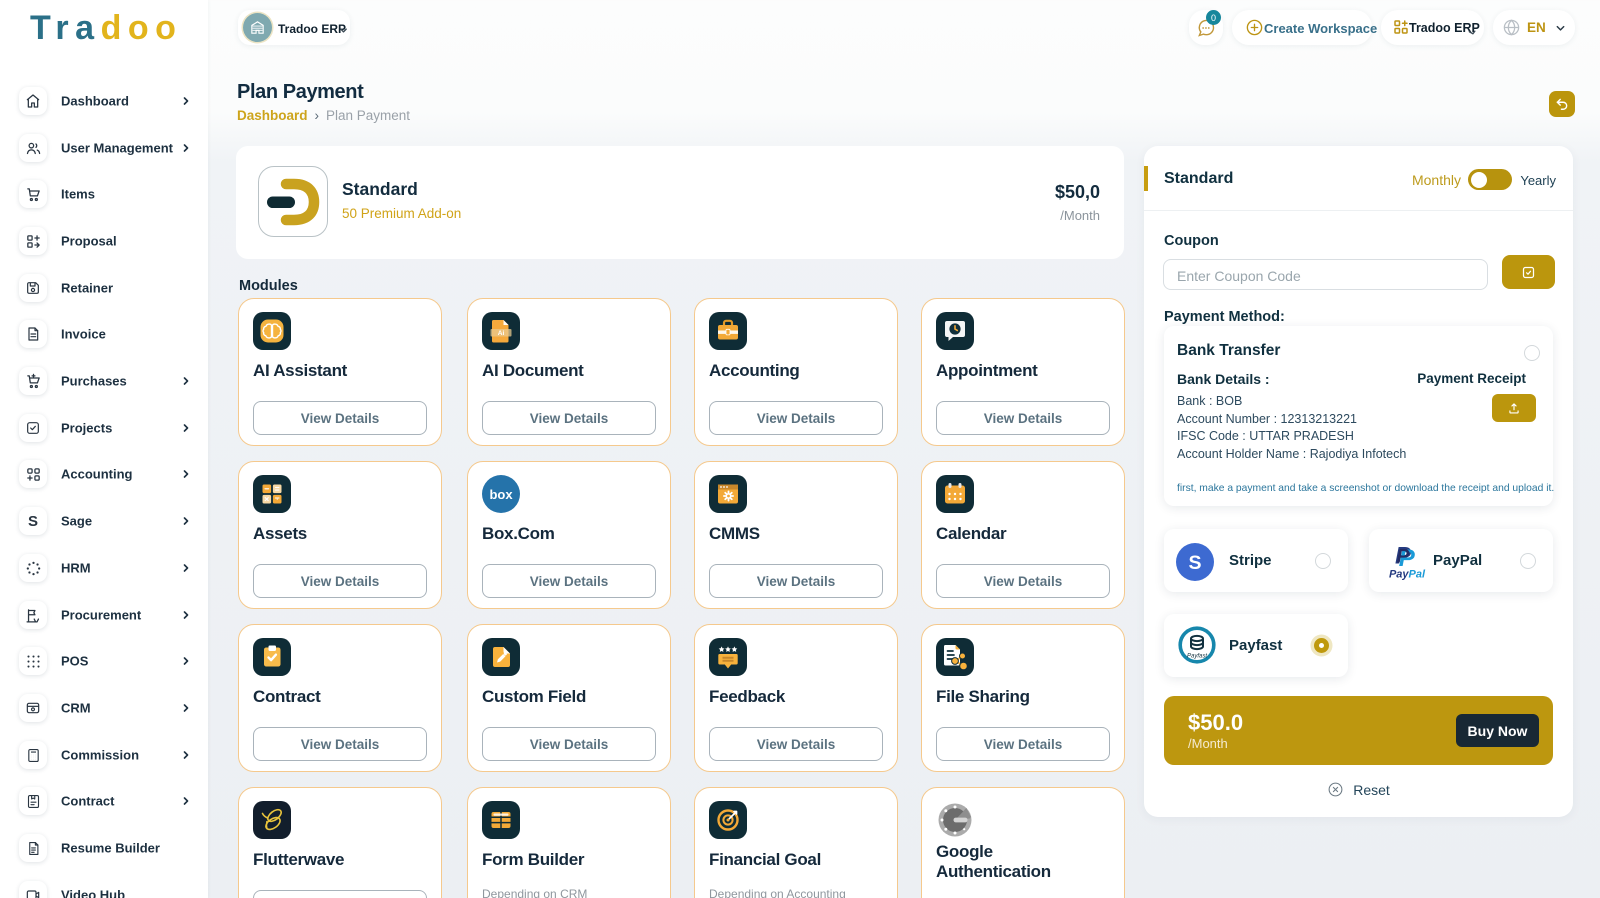  Describe the element at coordinates (1403, 557) in the screenshot. I see `svg-text: P` at that location.